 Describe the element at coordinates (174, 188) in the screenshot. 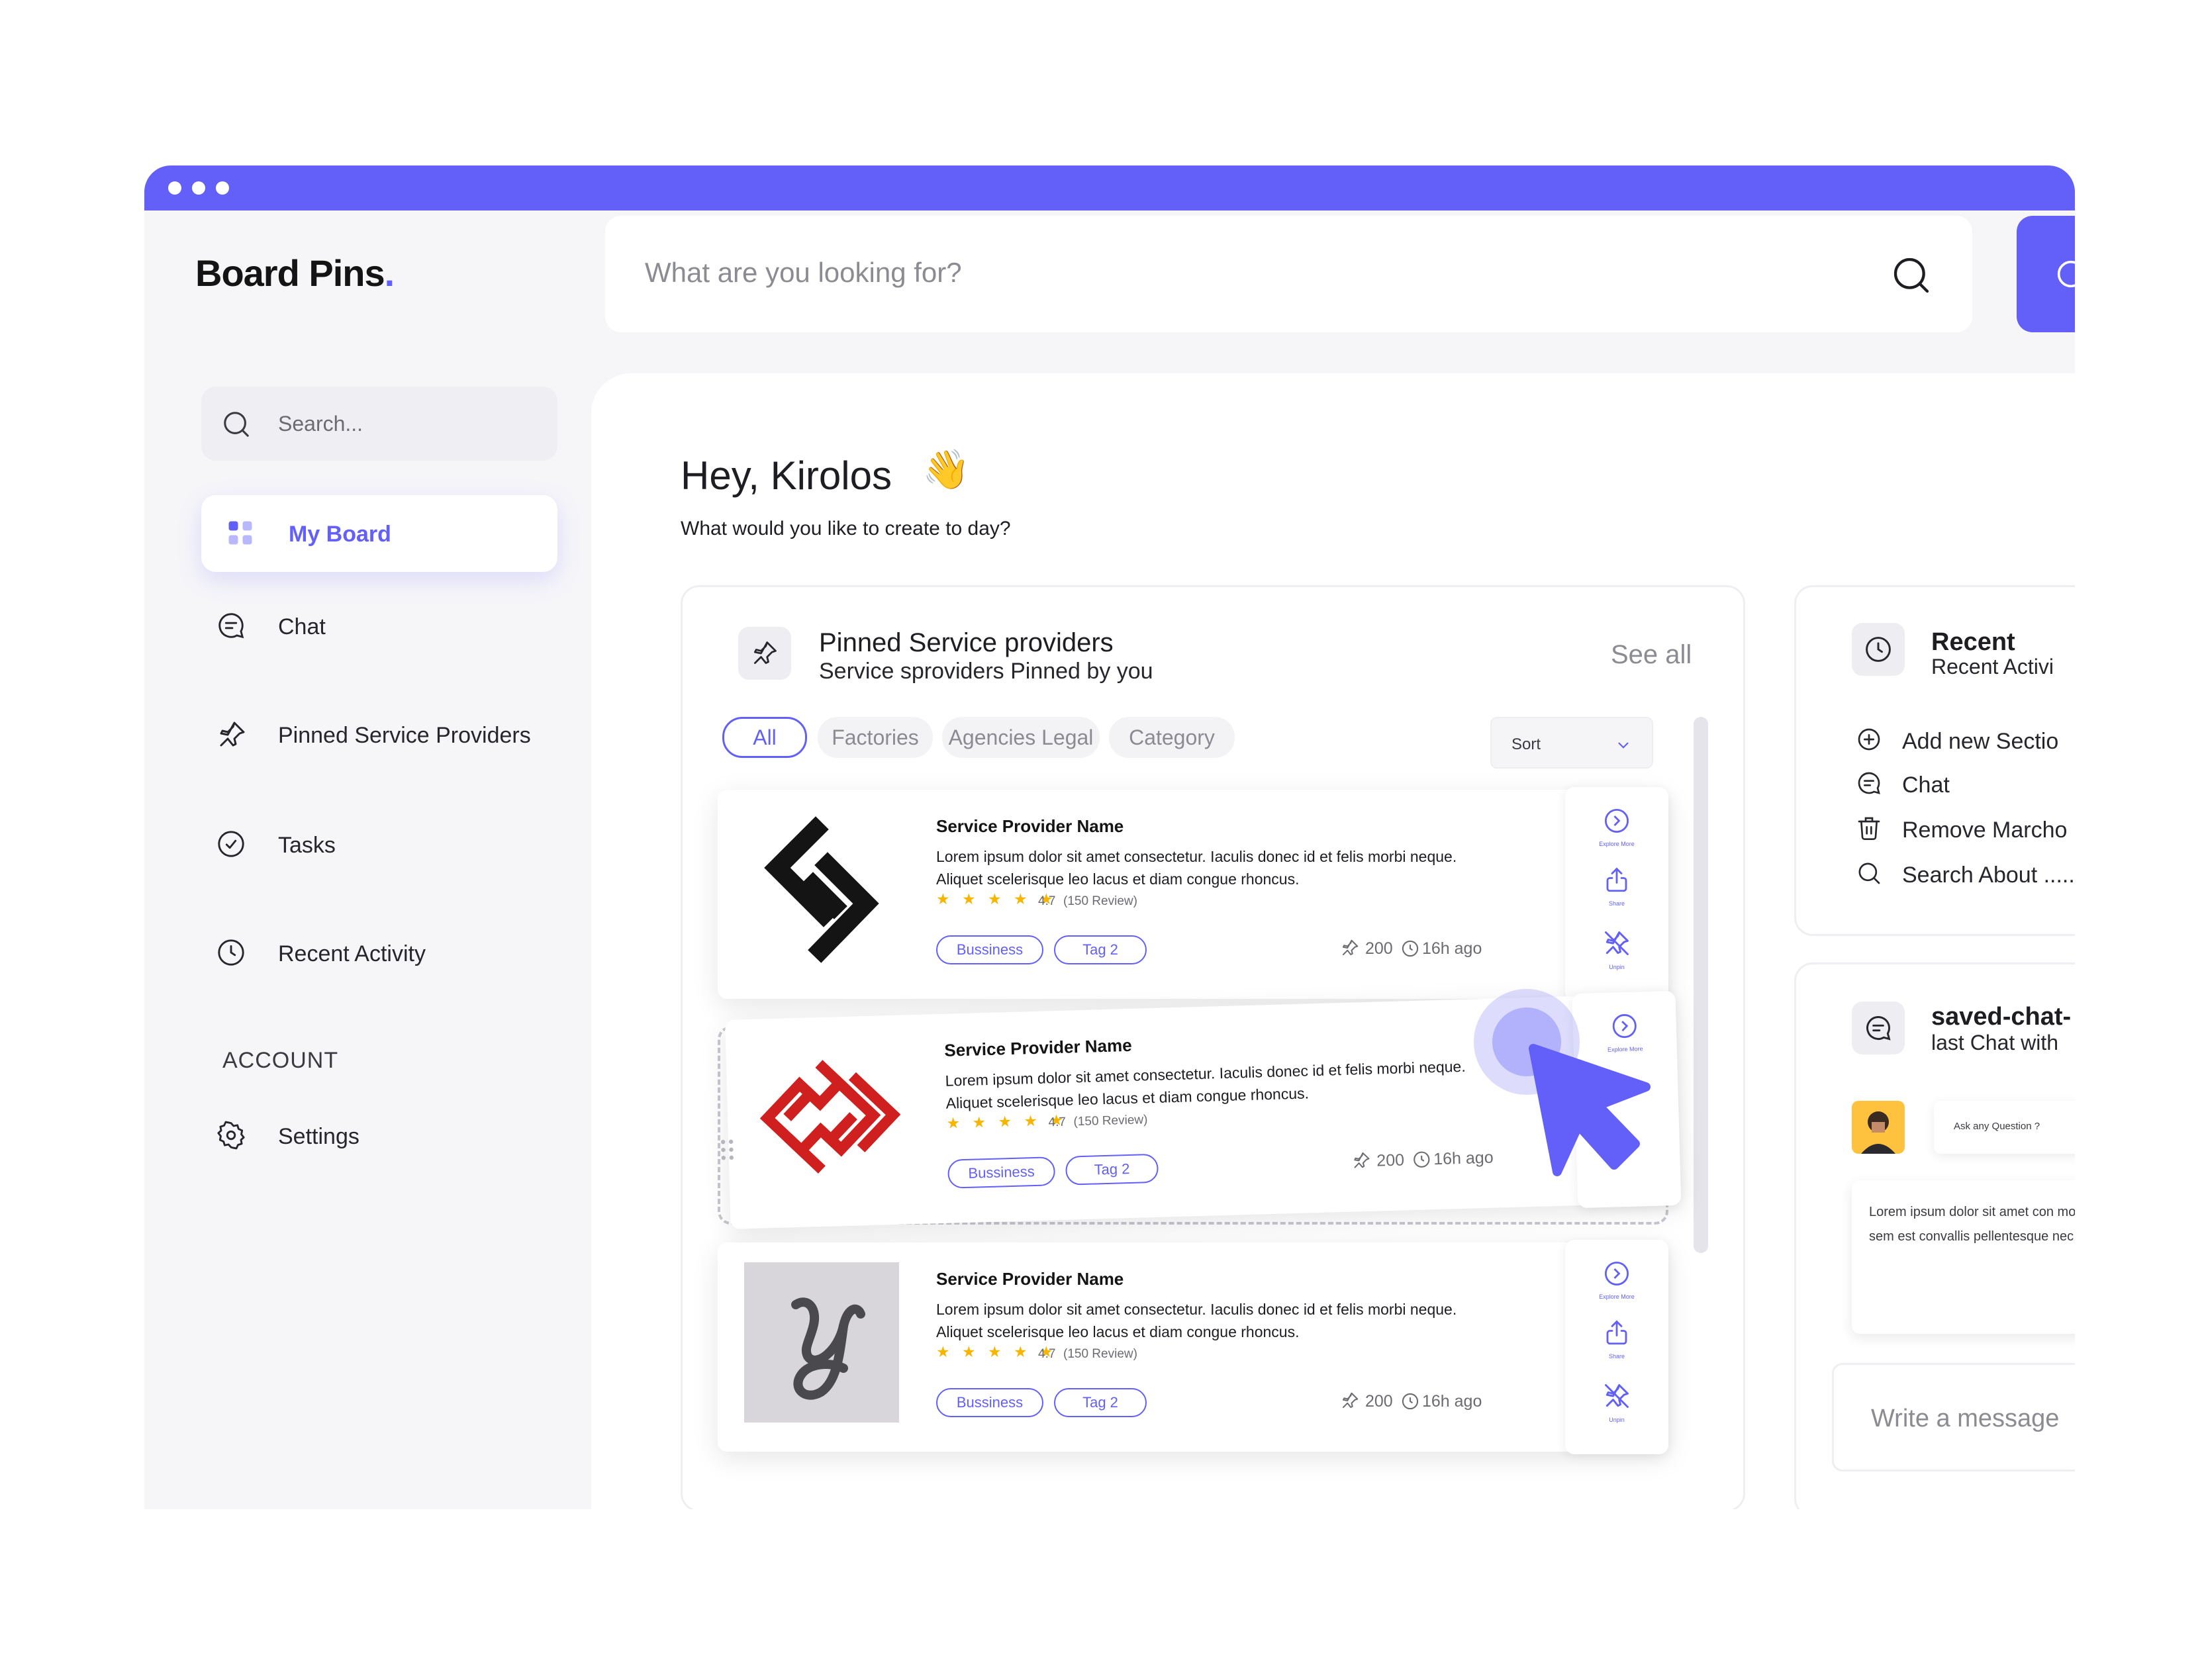

I see `window-dot-close` at that location.